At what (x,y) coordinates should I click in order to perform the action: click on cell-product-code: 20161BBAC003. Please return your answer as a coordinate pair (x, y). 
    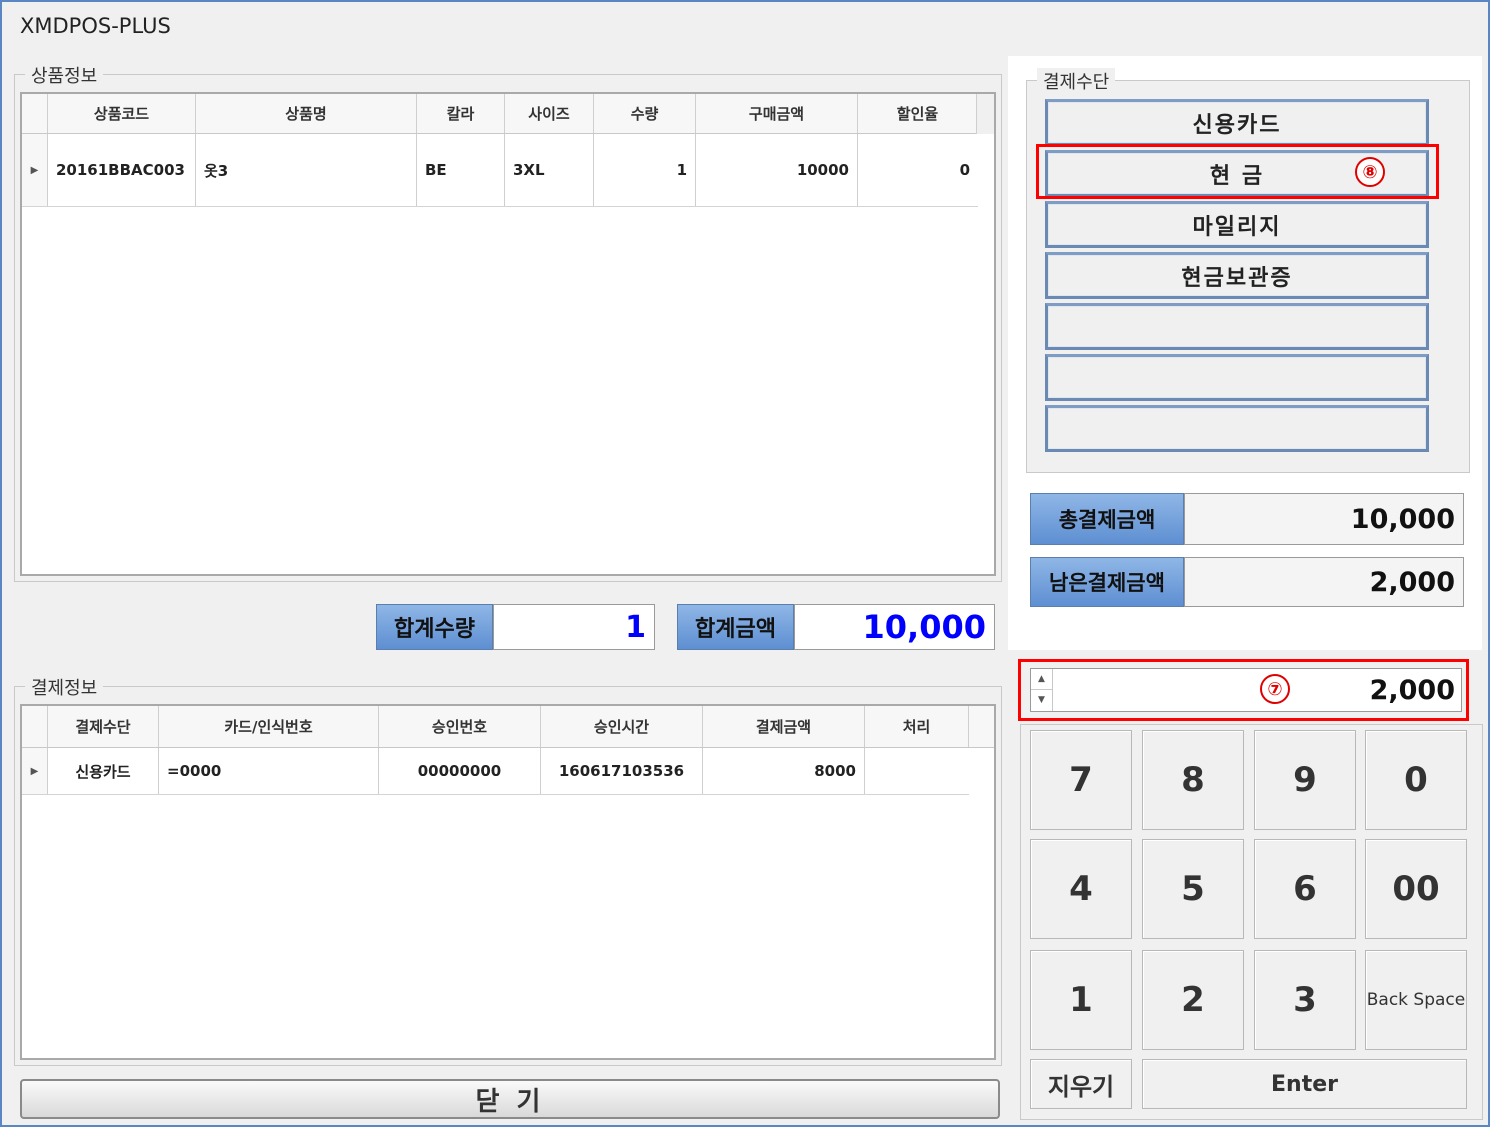
    Looking at the image, I should click on (122, 170).